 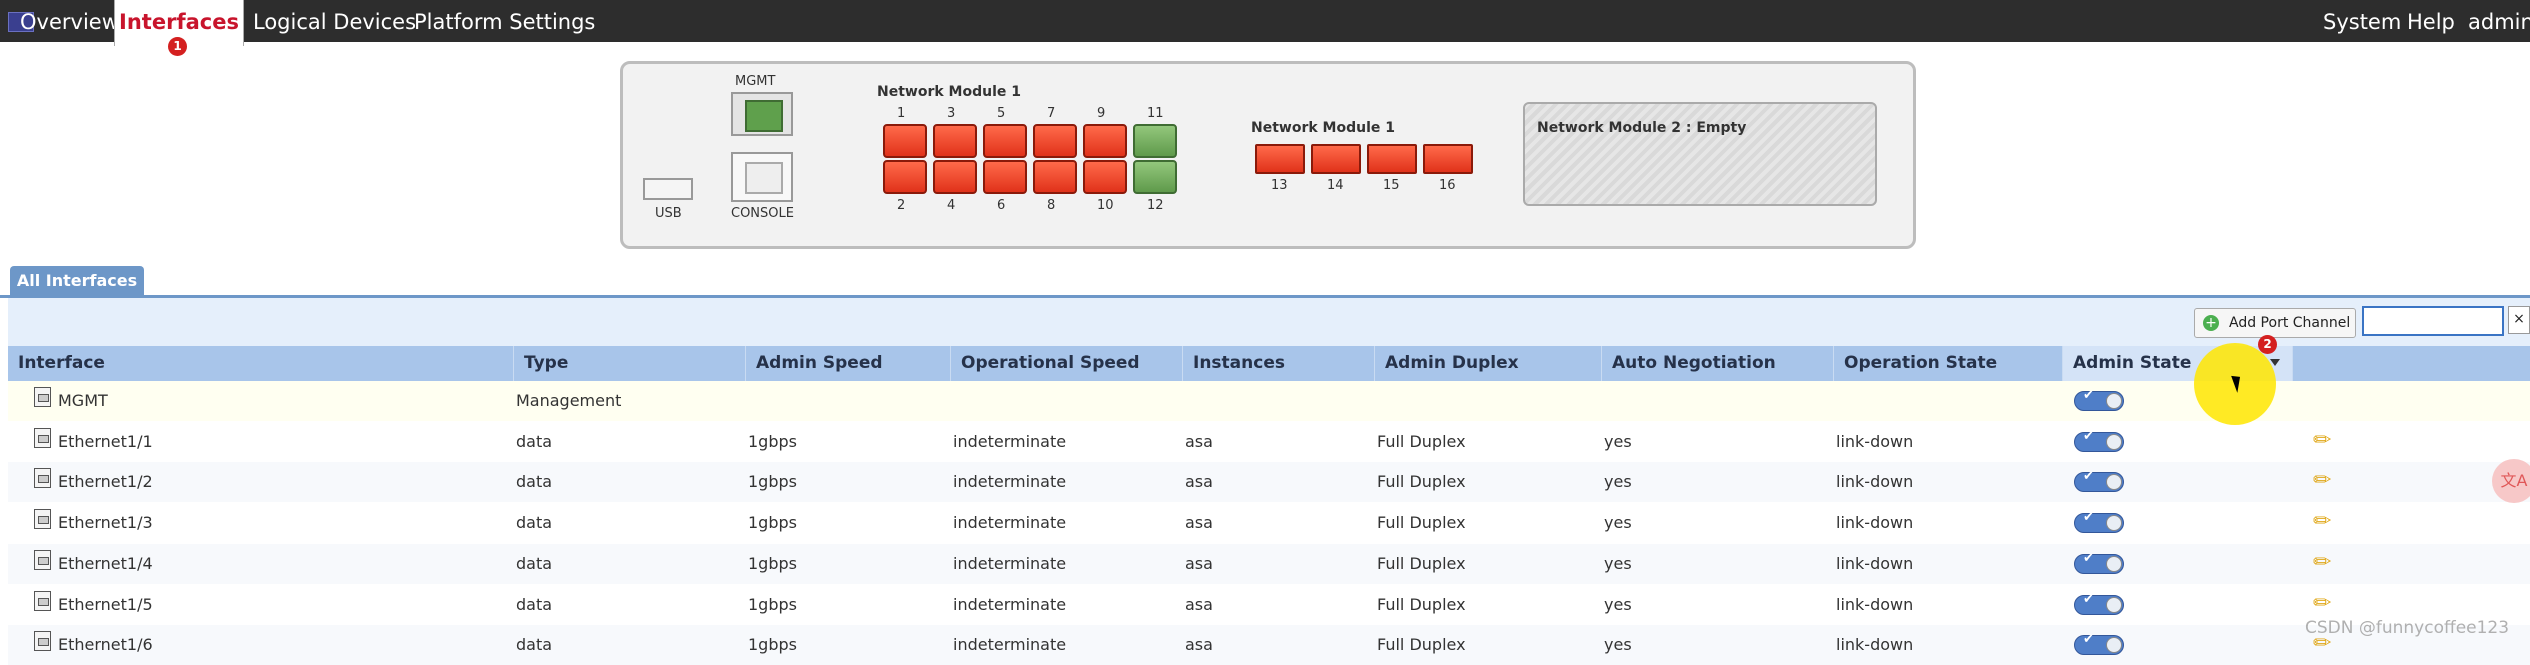 What do you see at coordinates (762, 213) in the screenshot?
I see `console-label: CONSOLE` at bounding box center [762, 213].